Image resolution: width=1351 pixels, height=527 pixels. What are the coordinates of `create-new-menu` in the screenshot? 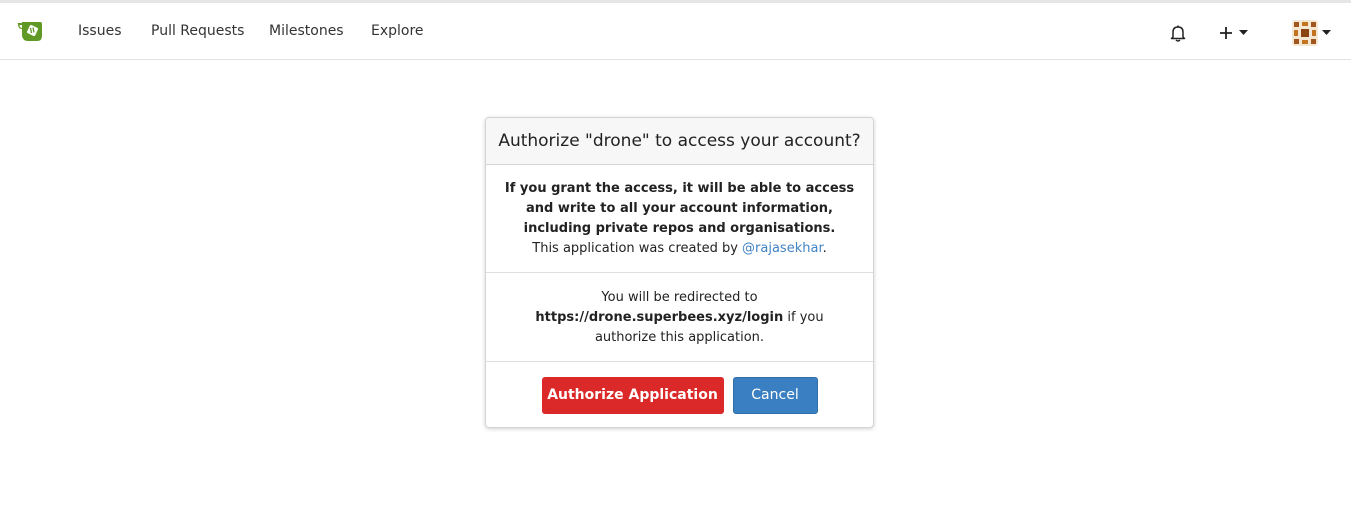 It's located at (1233, 33).